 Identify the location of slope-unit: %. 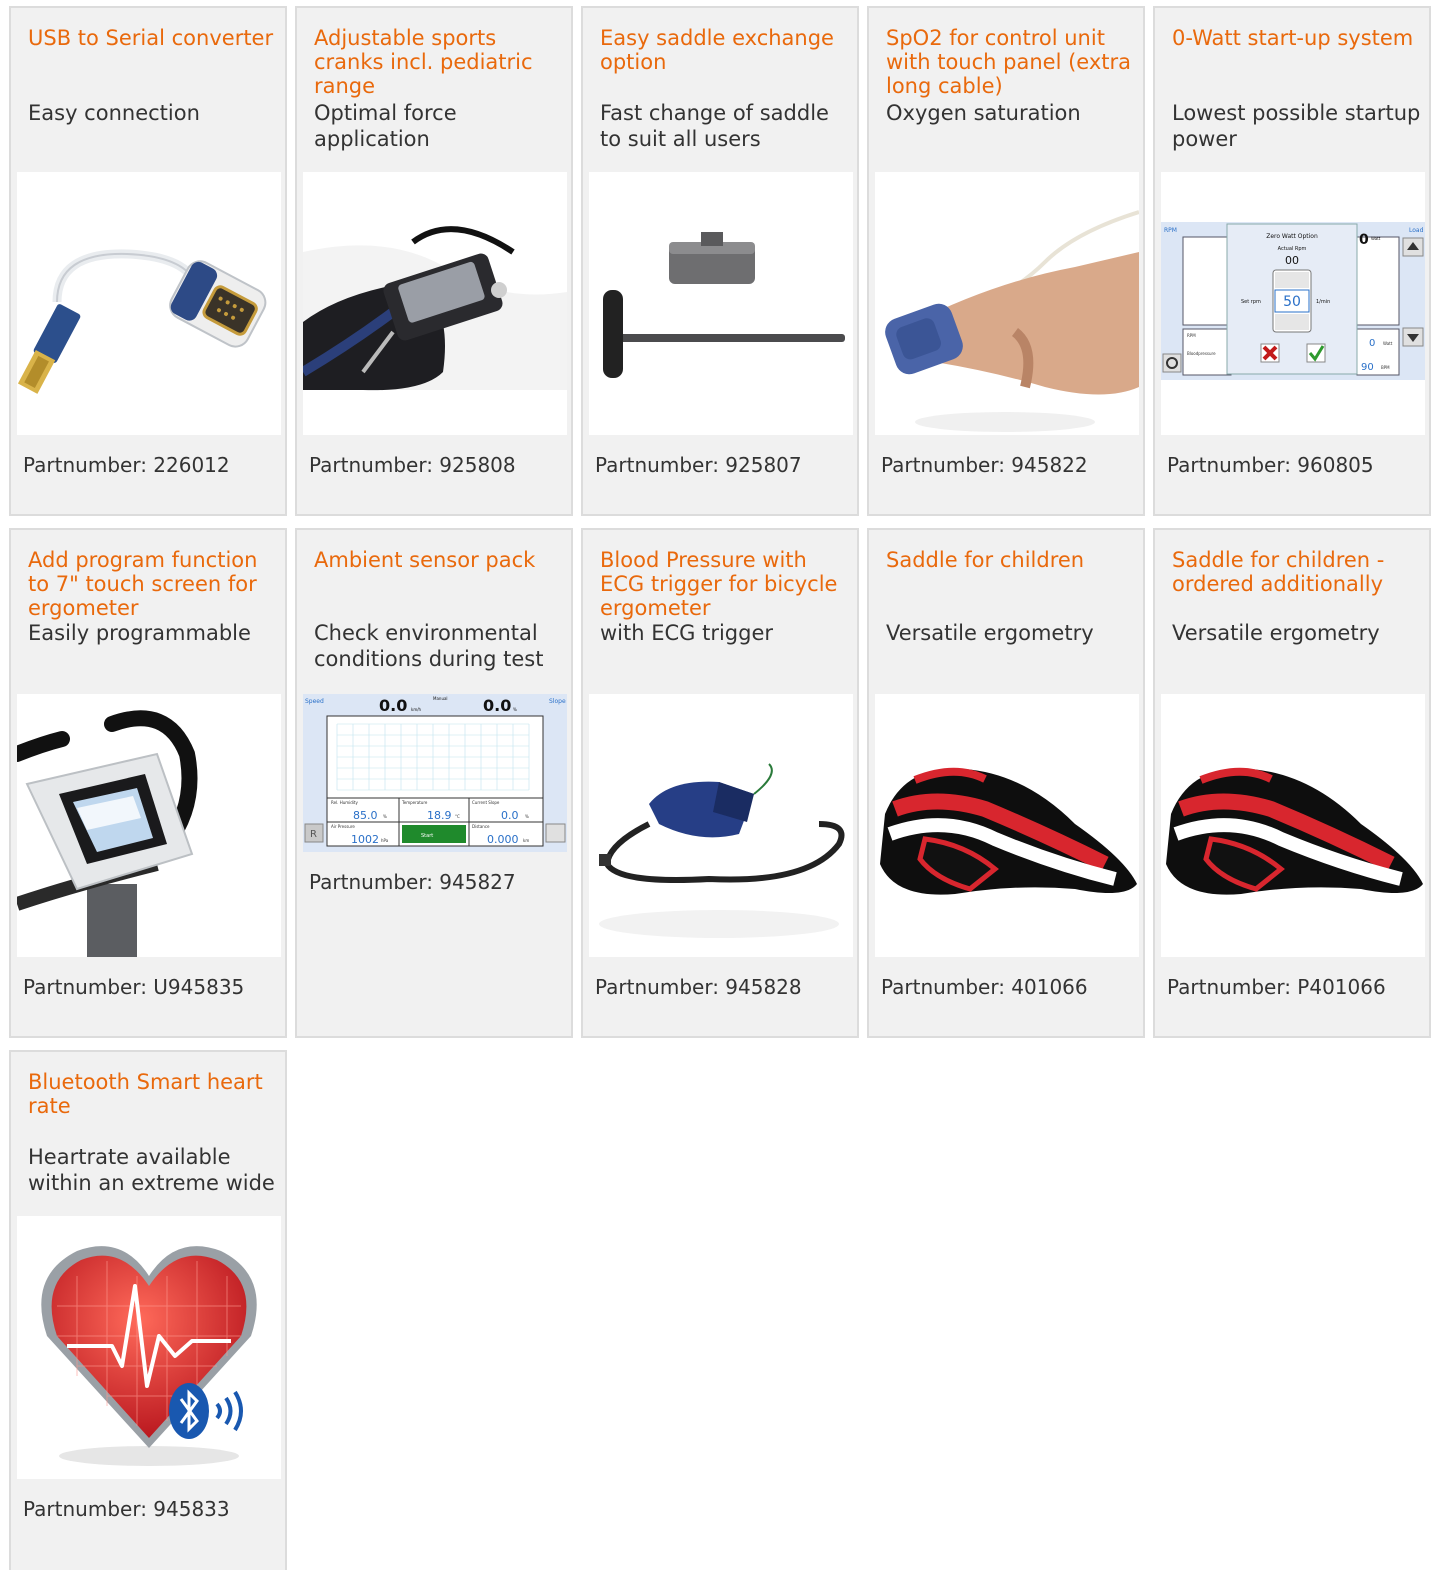
(515, 709).